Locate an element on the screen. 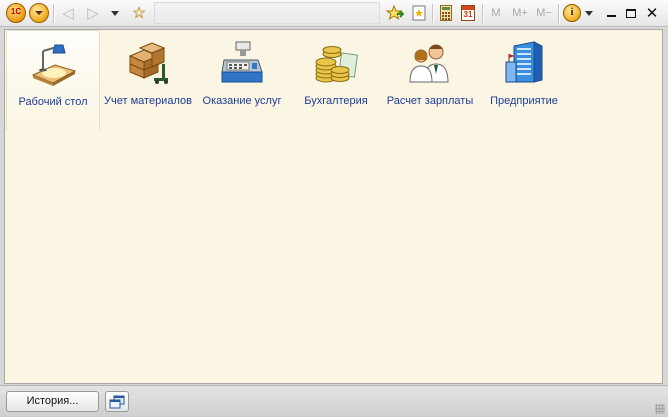  add-favorite-star-icon is located at coordinates (395, 13).